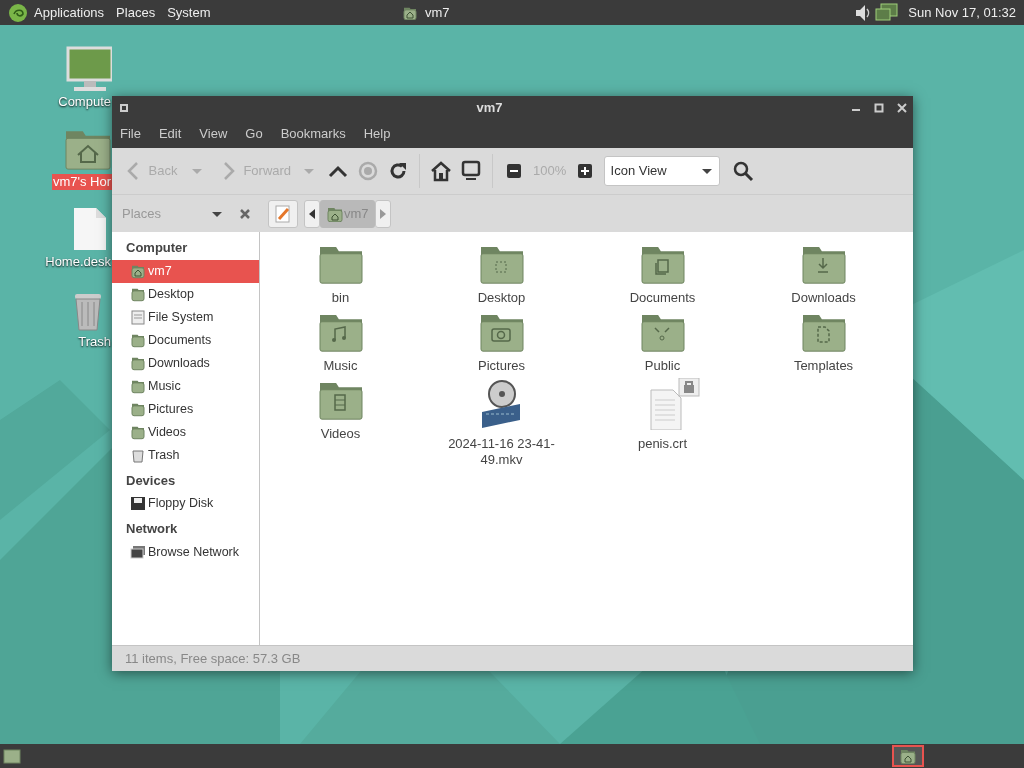 This screenshot has height=768, width=1024. I want to click on sidebar-item: Videos, so click(185, 432).